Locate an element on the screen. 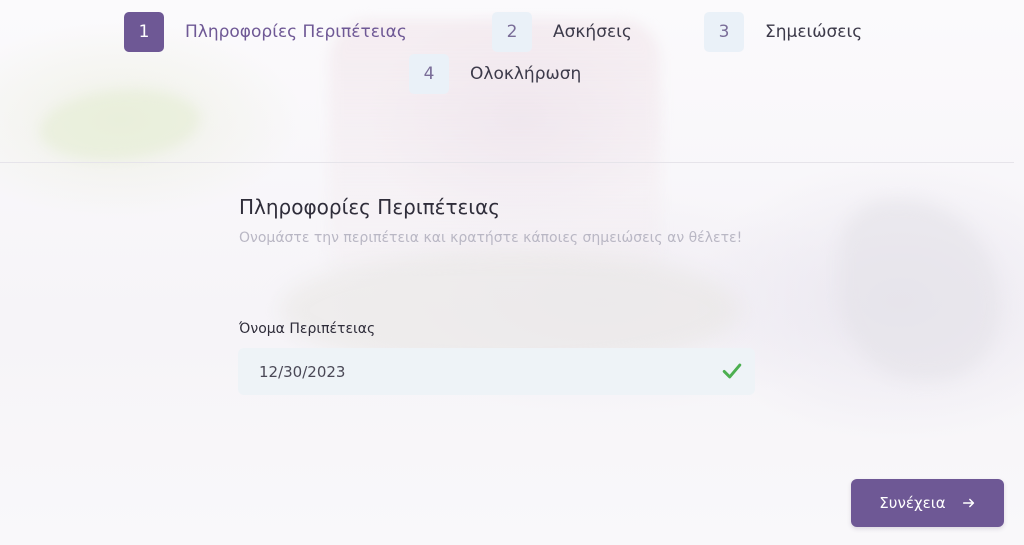  step-adventure-info: 1 Πληροφορίες Περιπέτειας is located at coordinates (265, 32).